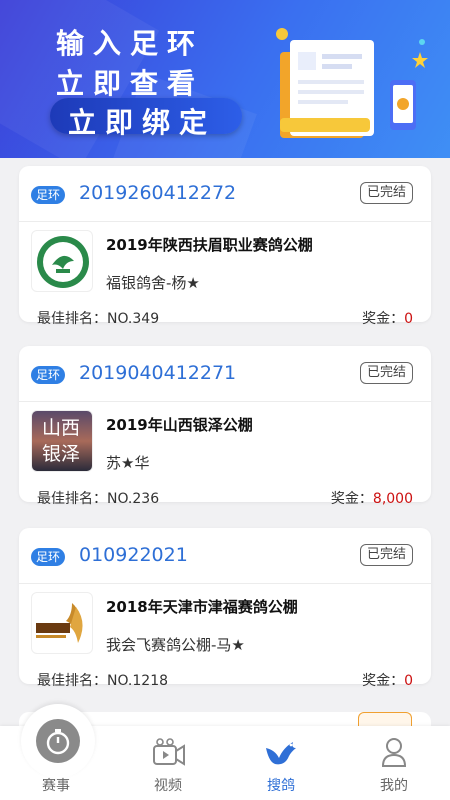 The height and width of the screenshot is (800, 450). Describe the element at coordinates (142, 122) in the screenshot. I see `banner-line-3: 立即绑定` at that location.